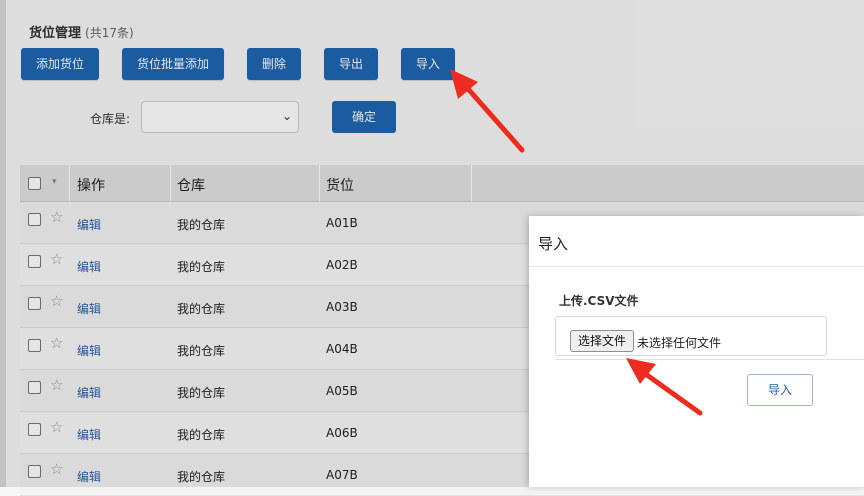 This screenshot has width=864, height=496. Describe the element at coordinates (679, 343) in the screenshot. I see `no-file-chosen-text: 未选择任何文件` at that location.